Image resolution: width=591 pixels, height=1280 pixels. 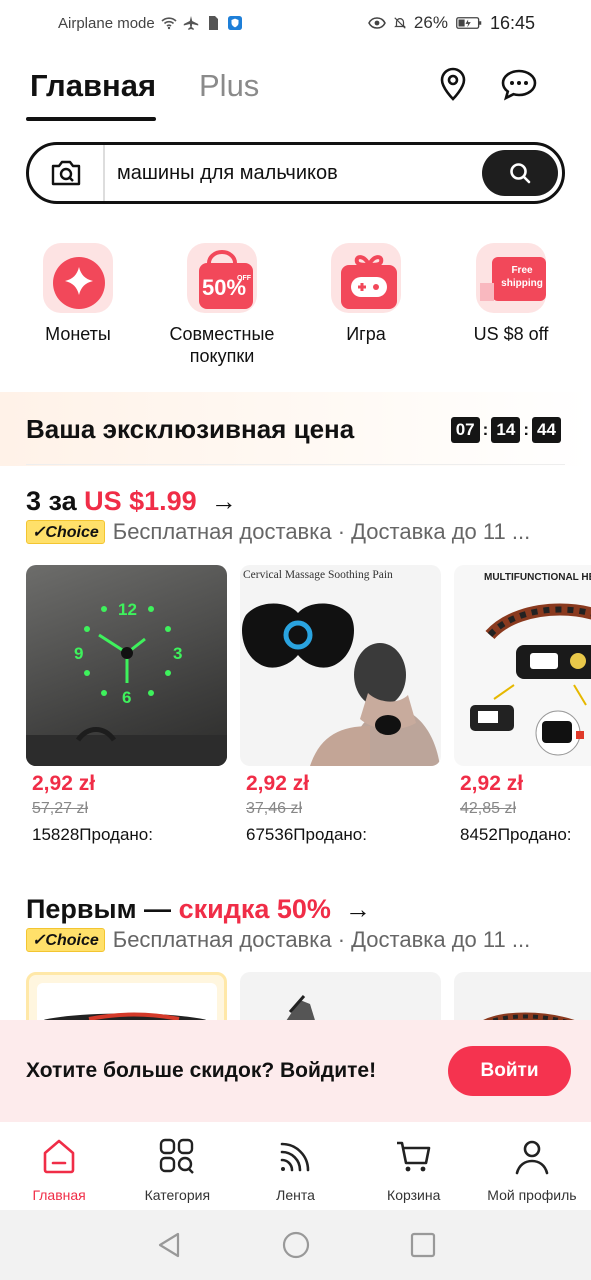 I want to click on exclusive-title: Ваша эксклюзивная цена, so click(x=190, y=429).